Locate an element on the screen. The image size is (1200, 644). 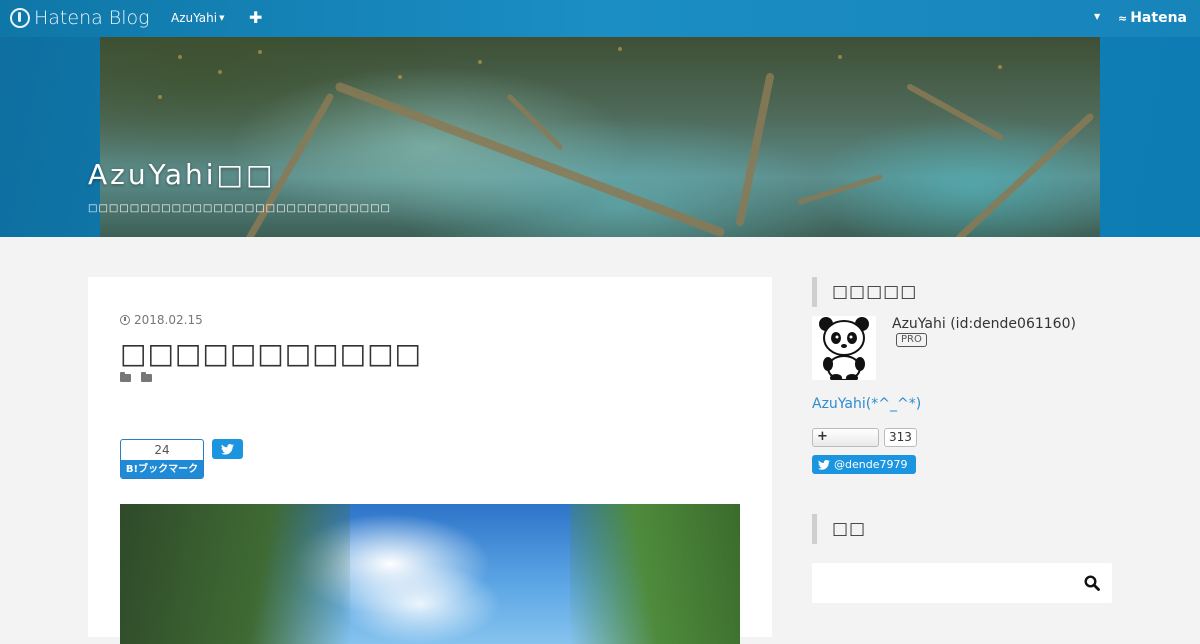
entry-title: □□□□□□□□□□□ is located at coordinates (271, 353).